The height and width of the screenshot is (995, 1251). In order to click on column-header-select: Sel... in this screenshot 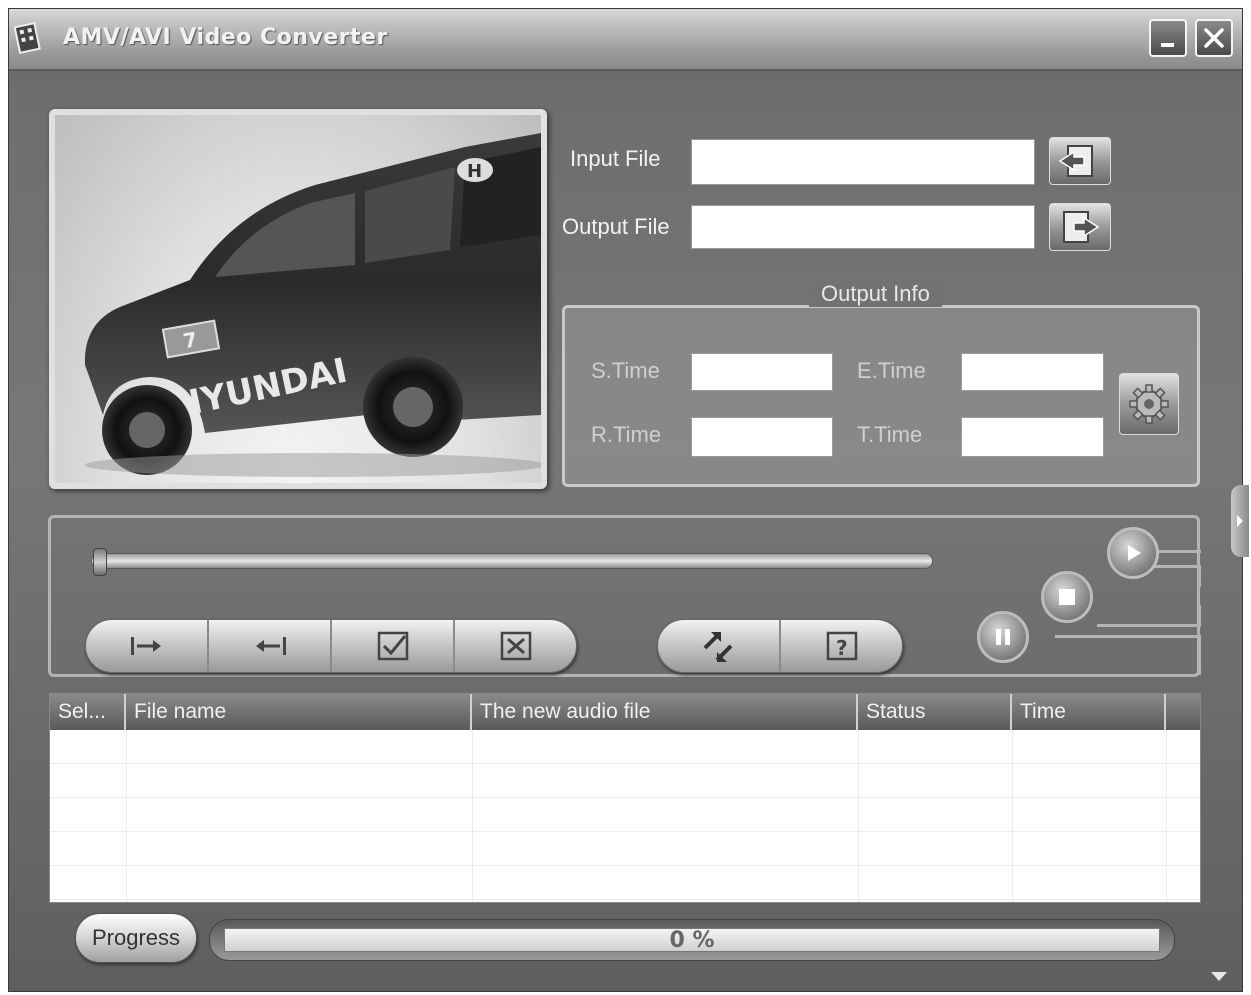, I will do `click(88, 712)`.